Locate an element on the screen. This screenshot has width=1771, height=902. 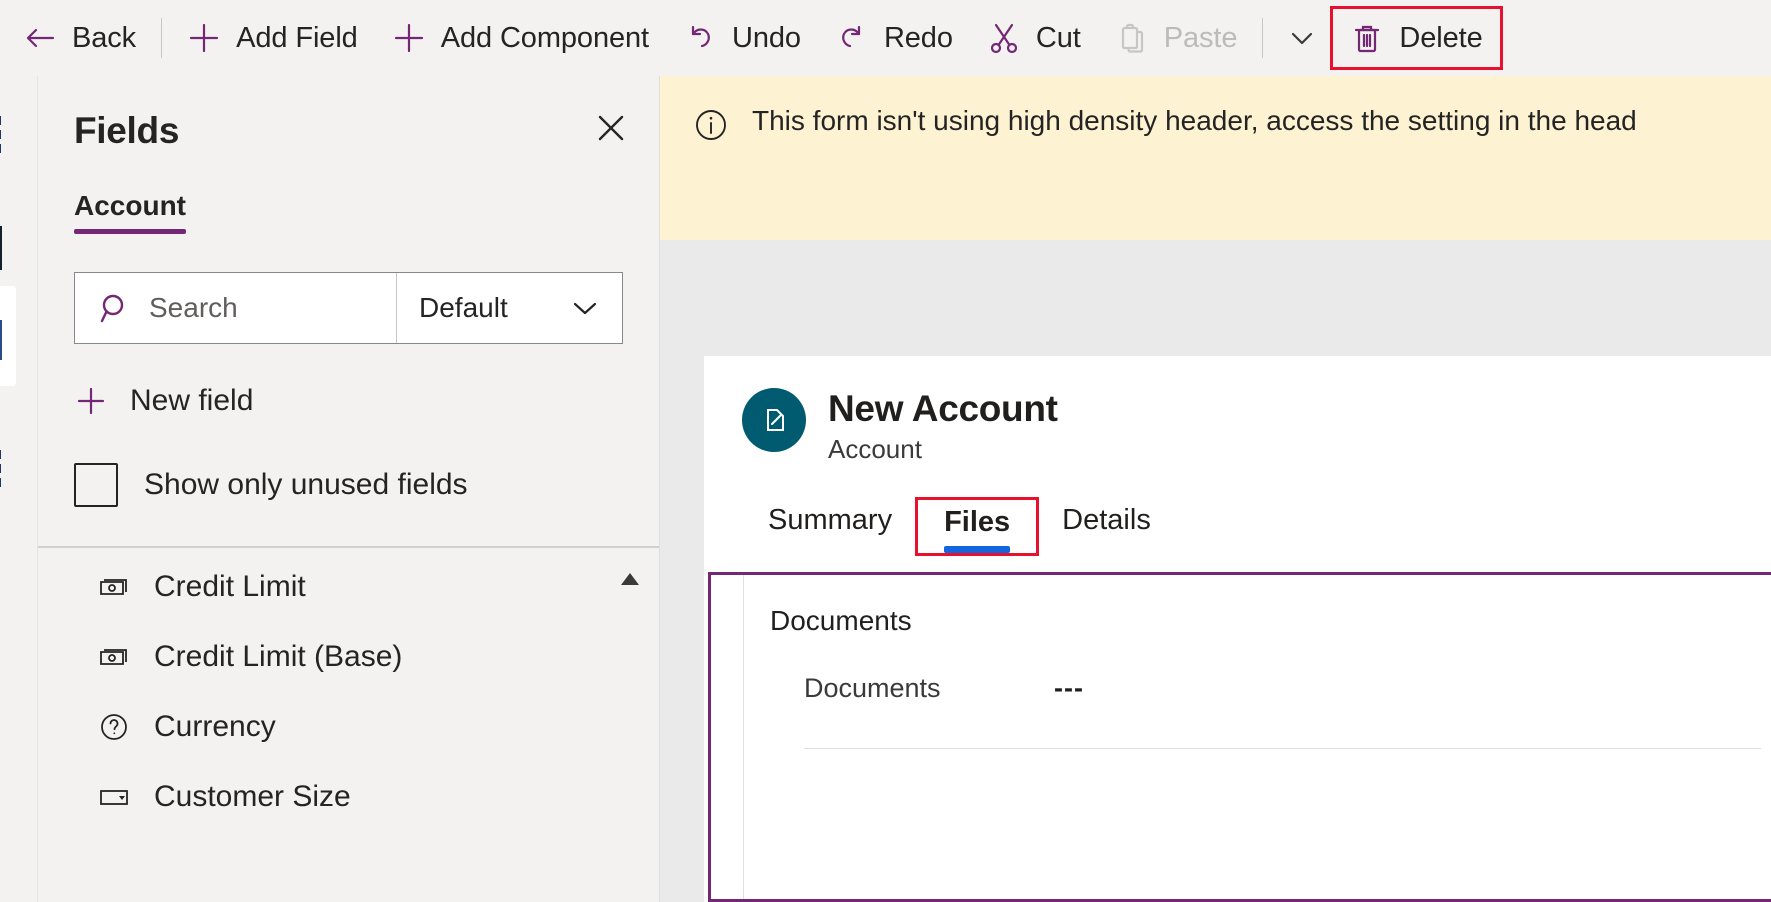
add-field-button-label: Add Field is located at coordinates (297, 37).